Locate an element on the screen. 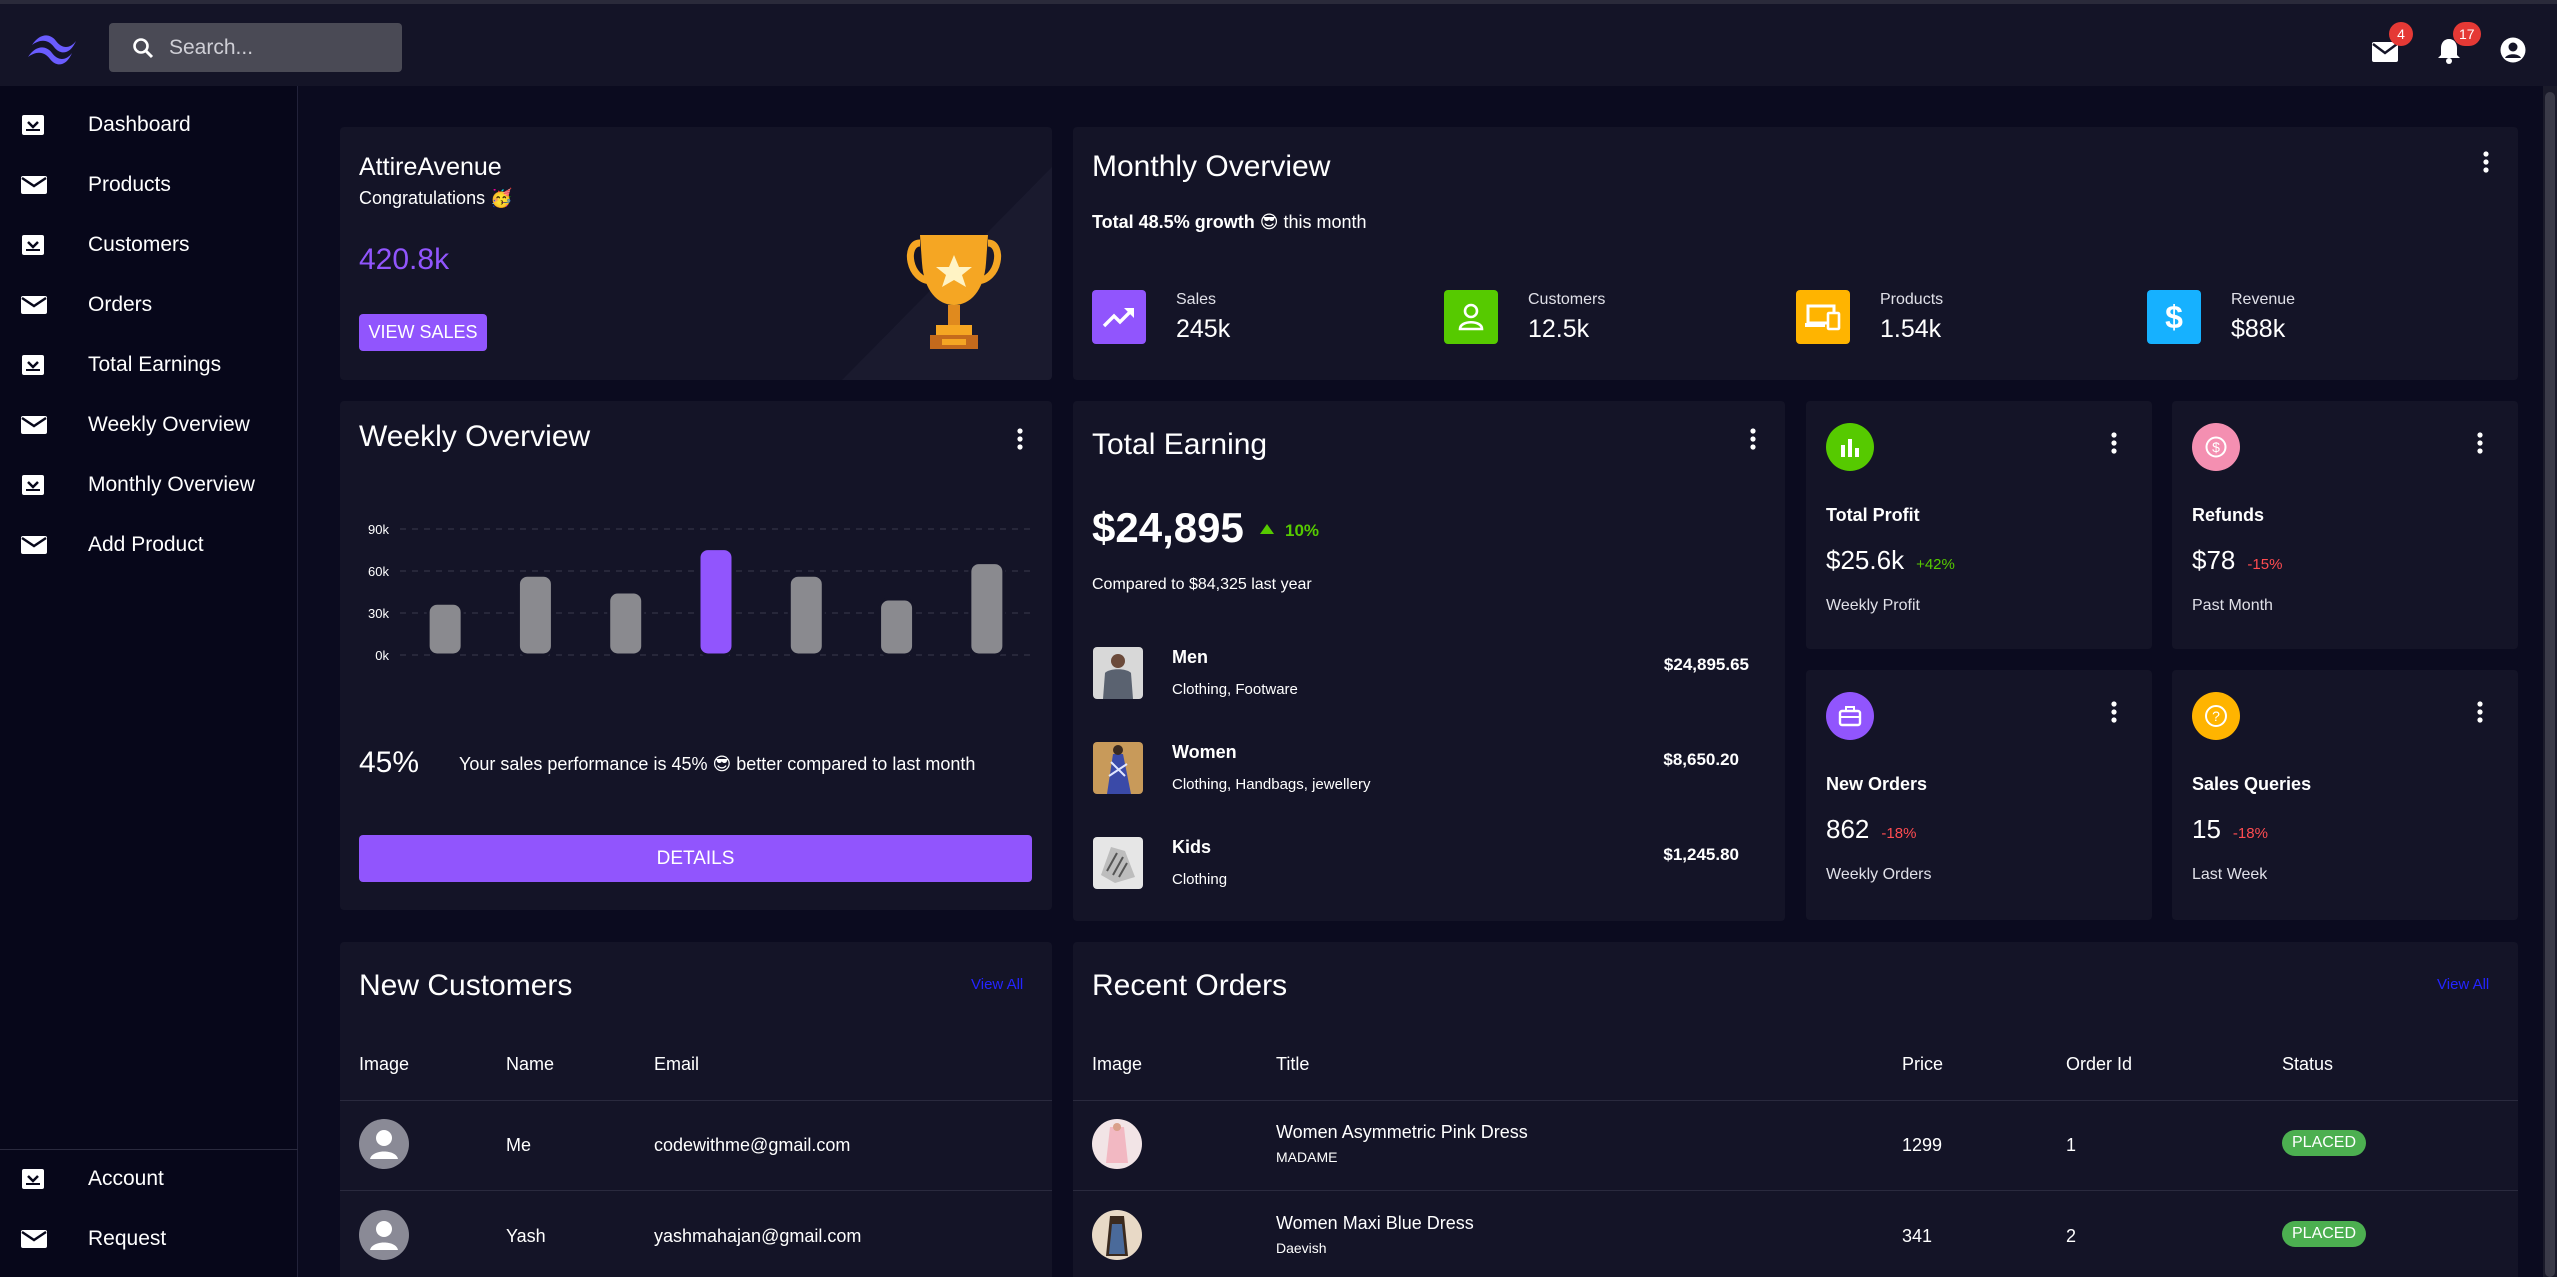  mail-button: 4 is located at coordinates (2392, 43).